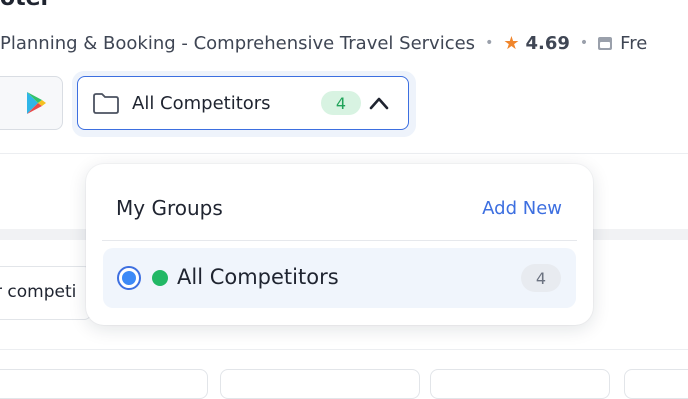 This screenshot has width=688, height=399. What do you see at coordinates (106, 103) in the screenshot?
I see `folder-icon` at bounding box center [106, 103].